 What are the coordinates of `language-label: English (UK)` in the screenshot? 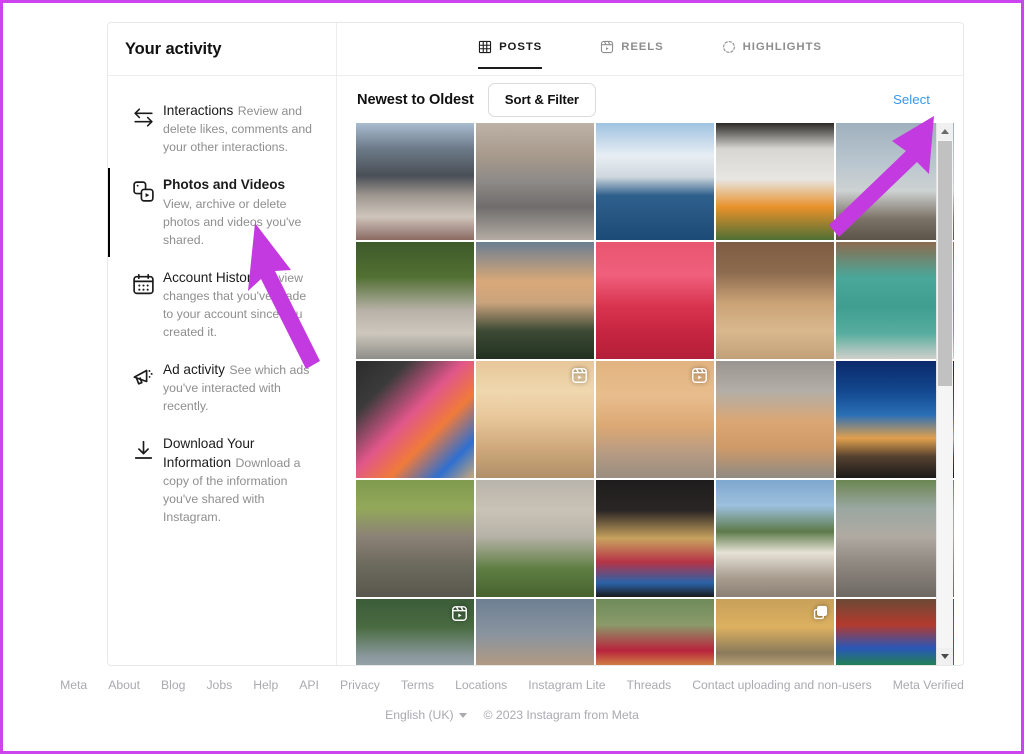 It's located at (419, 715).